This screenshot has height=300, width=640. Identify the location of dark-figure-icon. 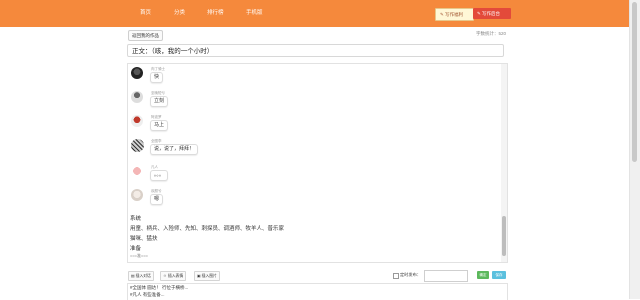
(137, 97).